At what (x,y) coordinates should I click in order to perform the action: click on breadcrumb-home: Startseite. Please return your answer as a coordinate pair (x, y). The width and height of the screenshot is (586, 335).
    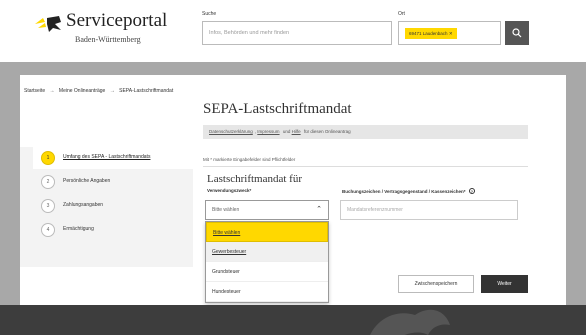
    Looking at the image, I should click on (34, 91).